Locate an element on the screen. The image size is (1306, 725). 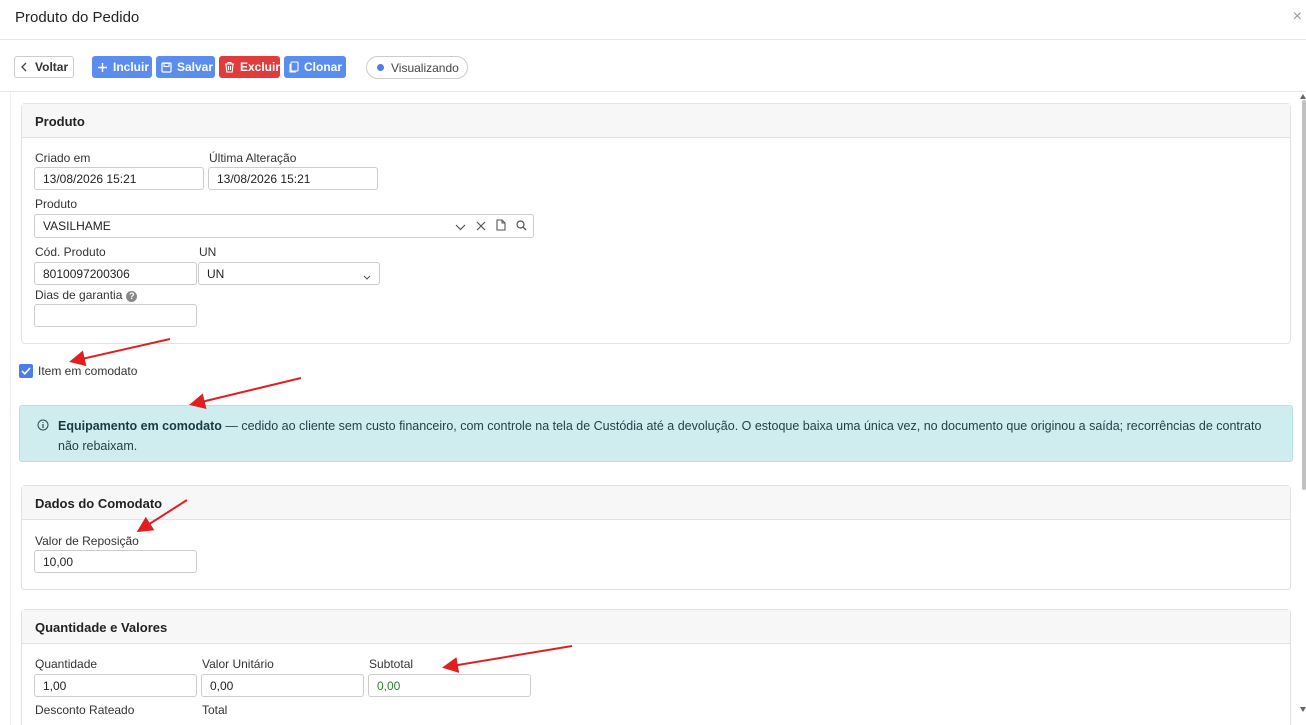
replacement-value-field: 10,00 is located at coordinates (115, 561).